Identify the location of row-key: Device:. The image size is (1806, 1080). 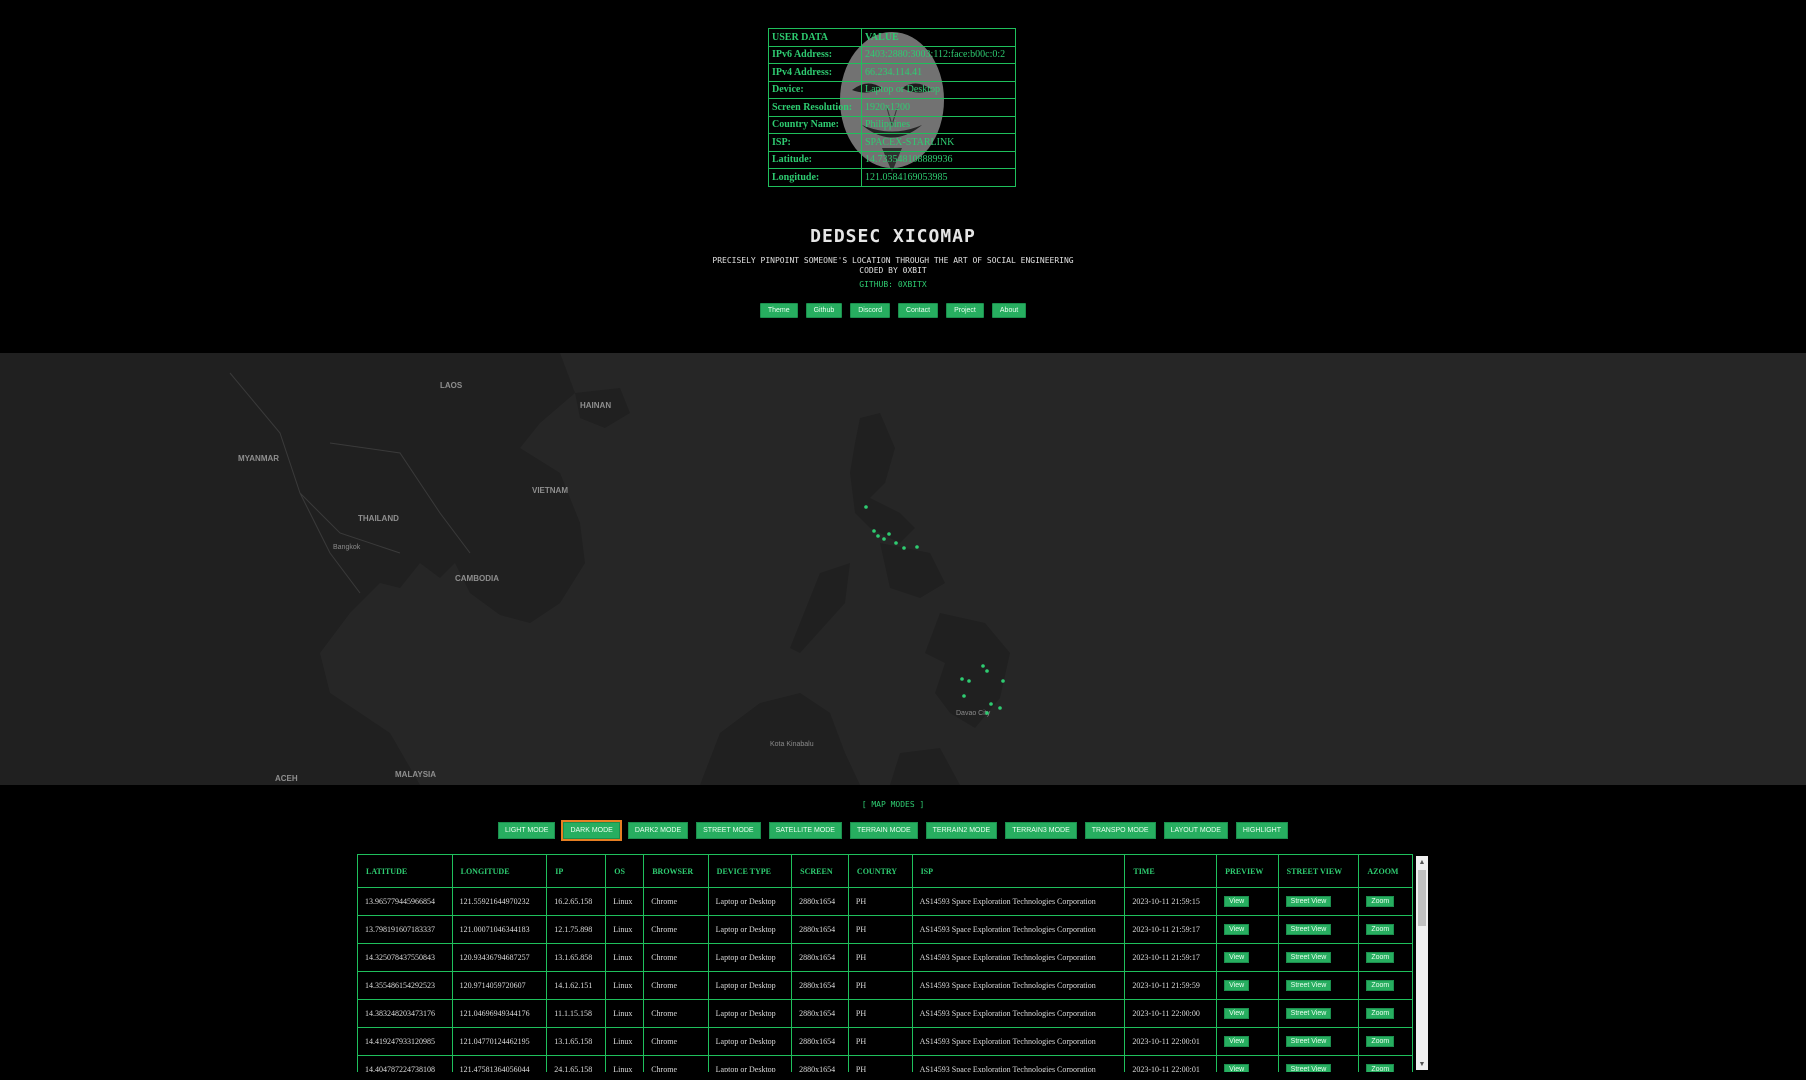
(815, 89).